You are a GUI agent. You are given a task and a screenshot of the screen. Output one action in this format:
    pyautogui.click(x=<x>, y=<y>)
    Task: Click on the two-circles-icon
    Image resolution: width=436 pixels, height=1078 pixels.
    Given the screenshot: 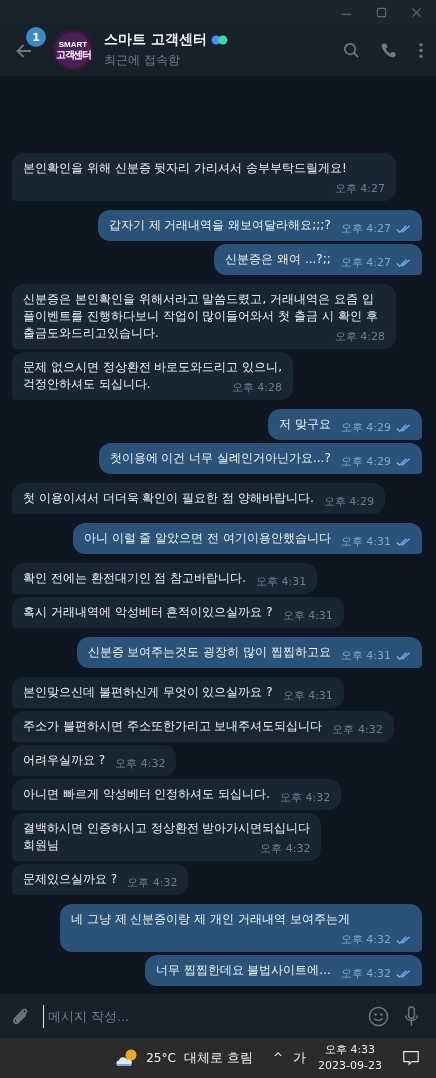 What is the action you would take?
    pyautogui.click(x=219, y=40)
    